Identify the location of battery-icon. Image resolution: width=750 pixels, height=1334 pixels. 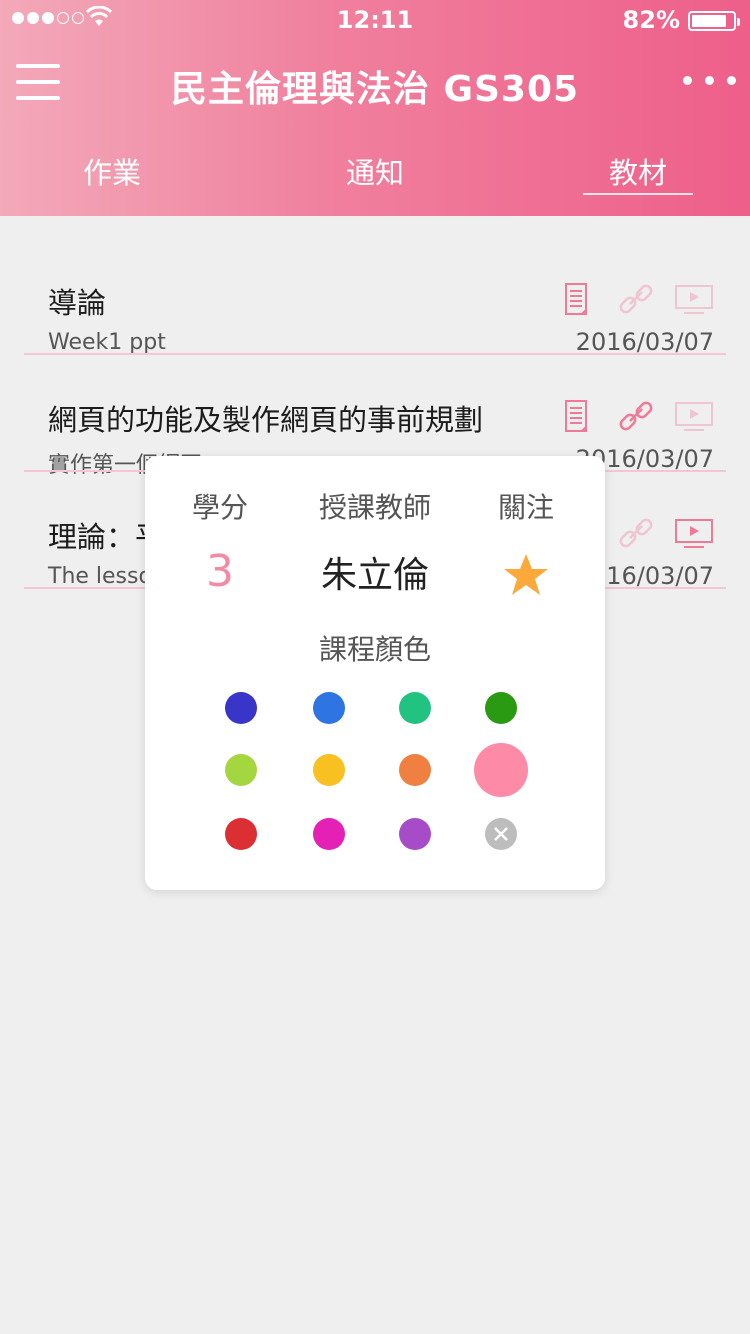
(714, 21).